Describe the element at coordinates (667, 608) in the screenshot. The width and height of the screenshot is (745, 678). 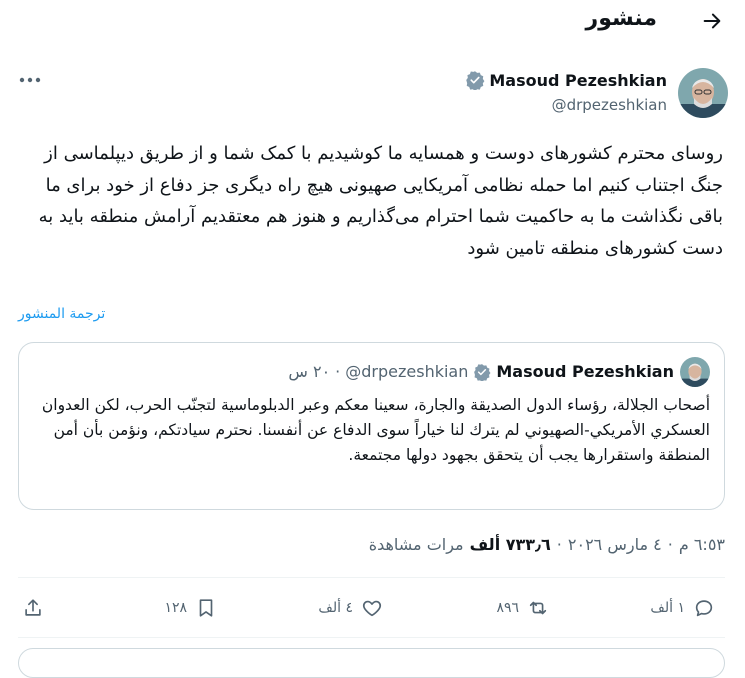
I see `reply-count: ١ ألف` at that location.